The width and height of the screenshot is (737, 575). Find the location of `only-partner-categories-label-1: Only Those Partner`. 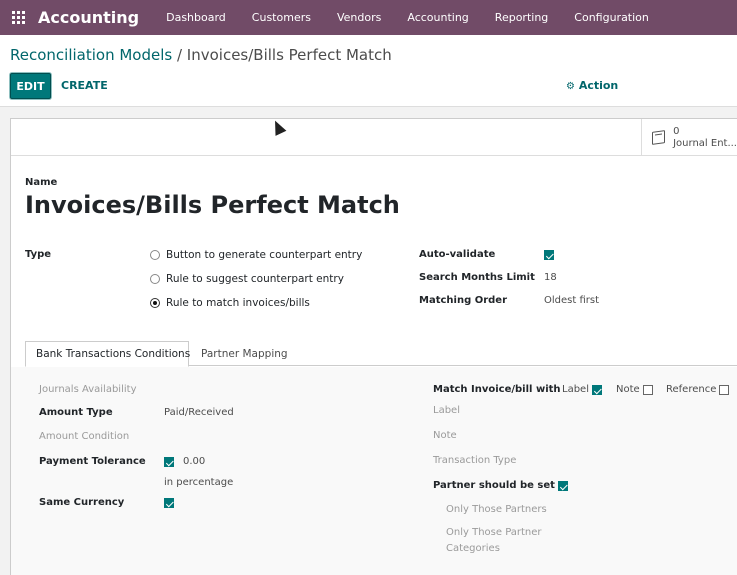

only-partner-categories-label-1: Only Those Partner is located at coordinates (494, 532).